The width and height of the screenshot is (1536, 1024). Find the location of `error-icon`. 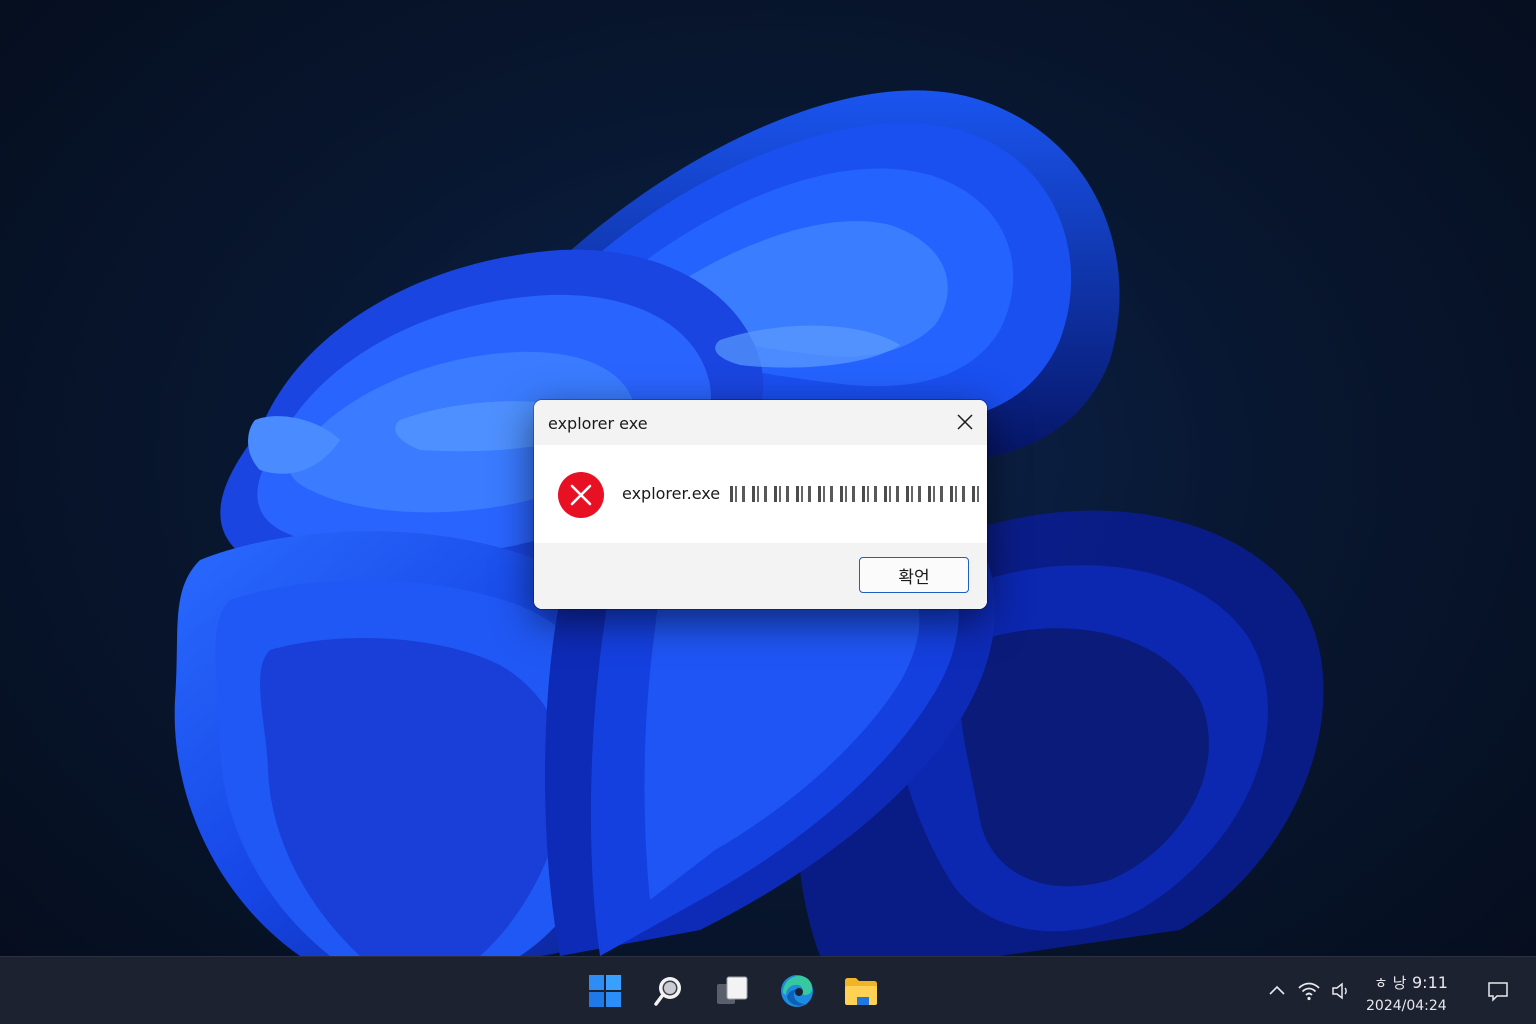

error-icon is located at coordinates (581, 495).